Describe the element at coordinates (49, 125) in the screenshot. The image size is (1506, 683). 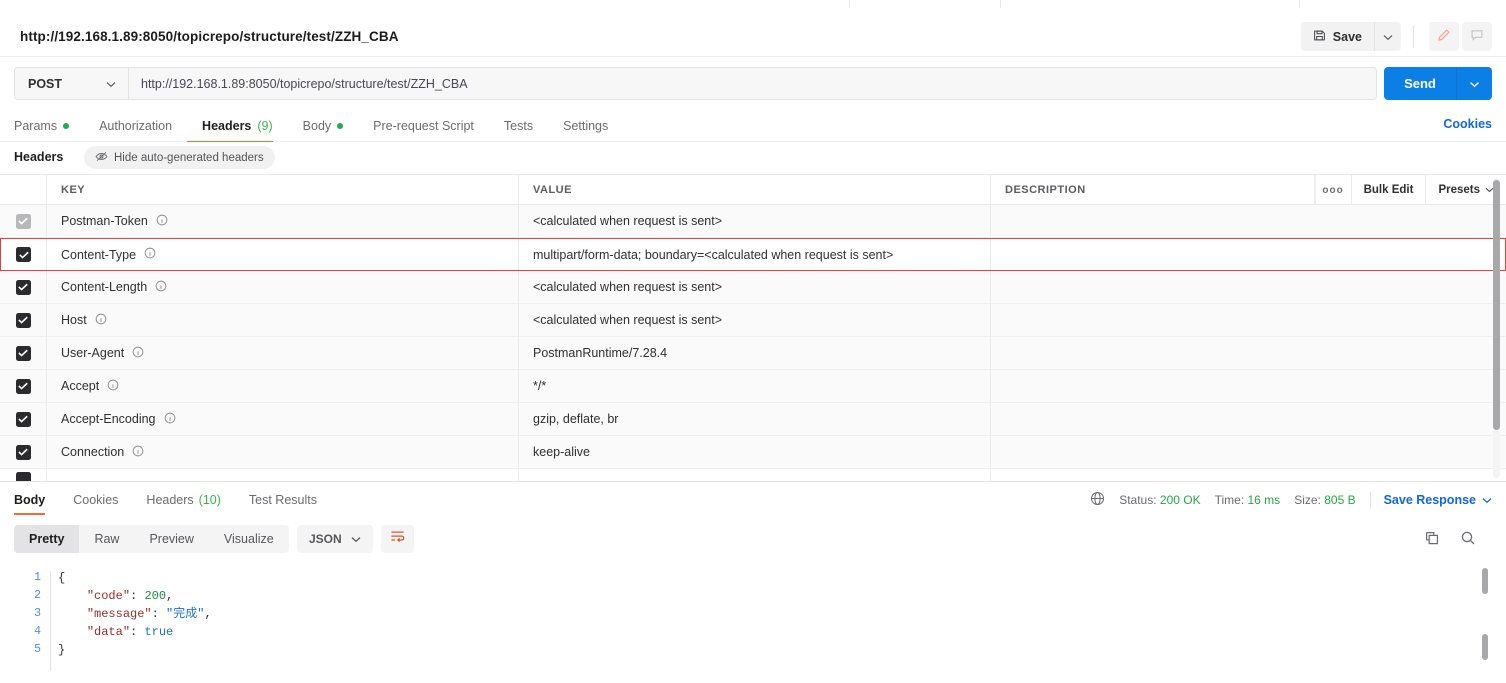
I see `tab-params: Params` at that location.